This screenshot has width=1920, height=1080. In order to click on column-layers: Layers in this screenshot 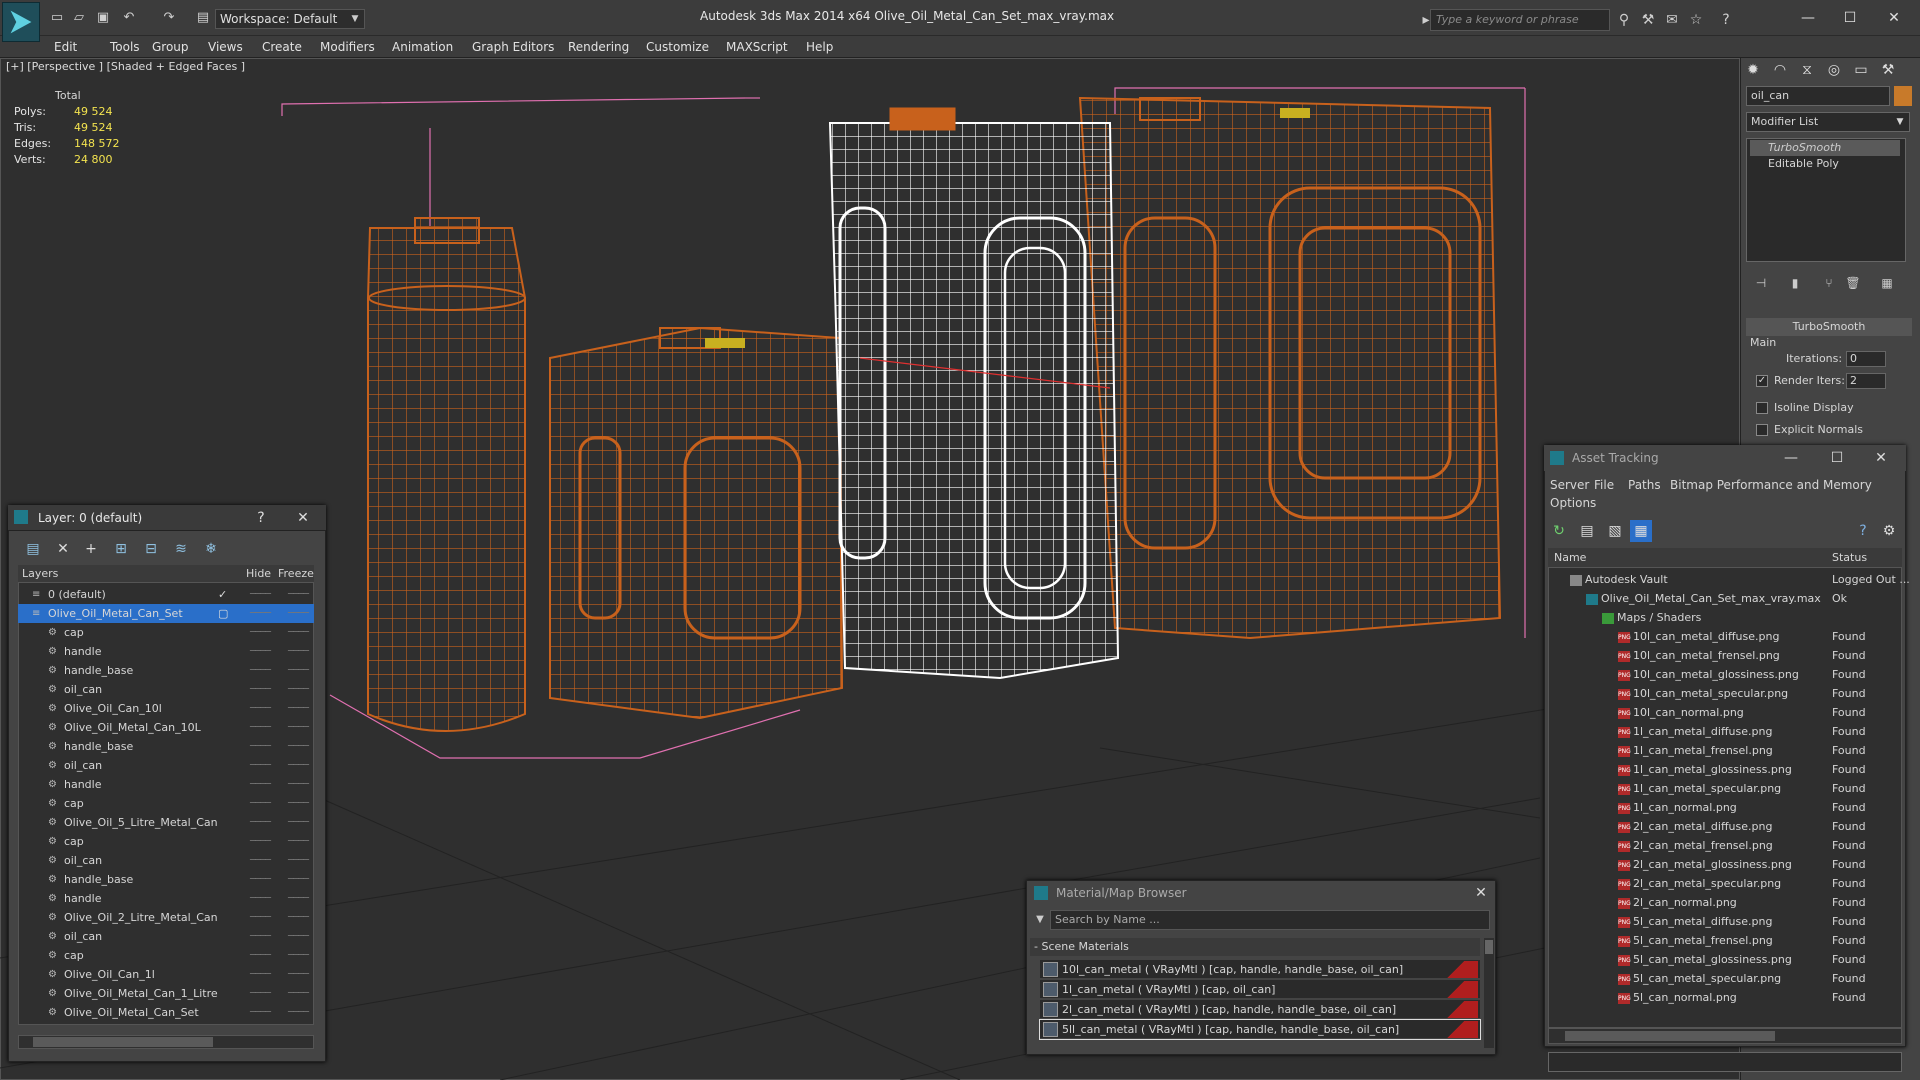, I will do `click(40, 574)`.